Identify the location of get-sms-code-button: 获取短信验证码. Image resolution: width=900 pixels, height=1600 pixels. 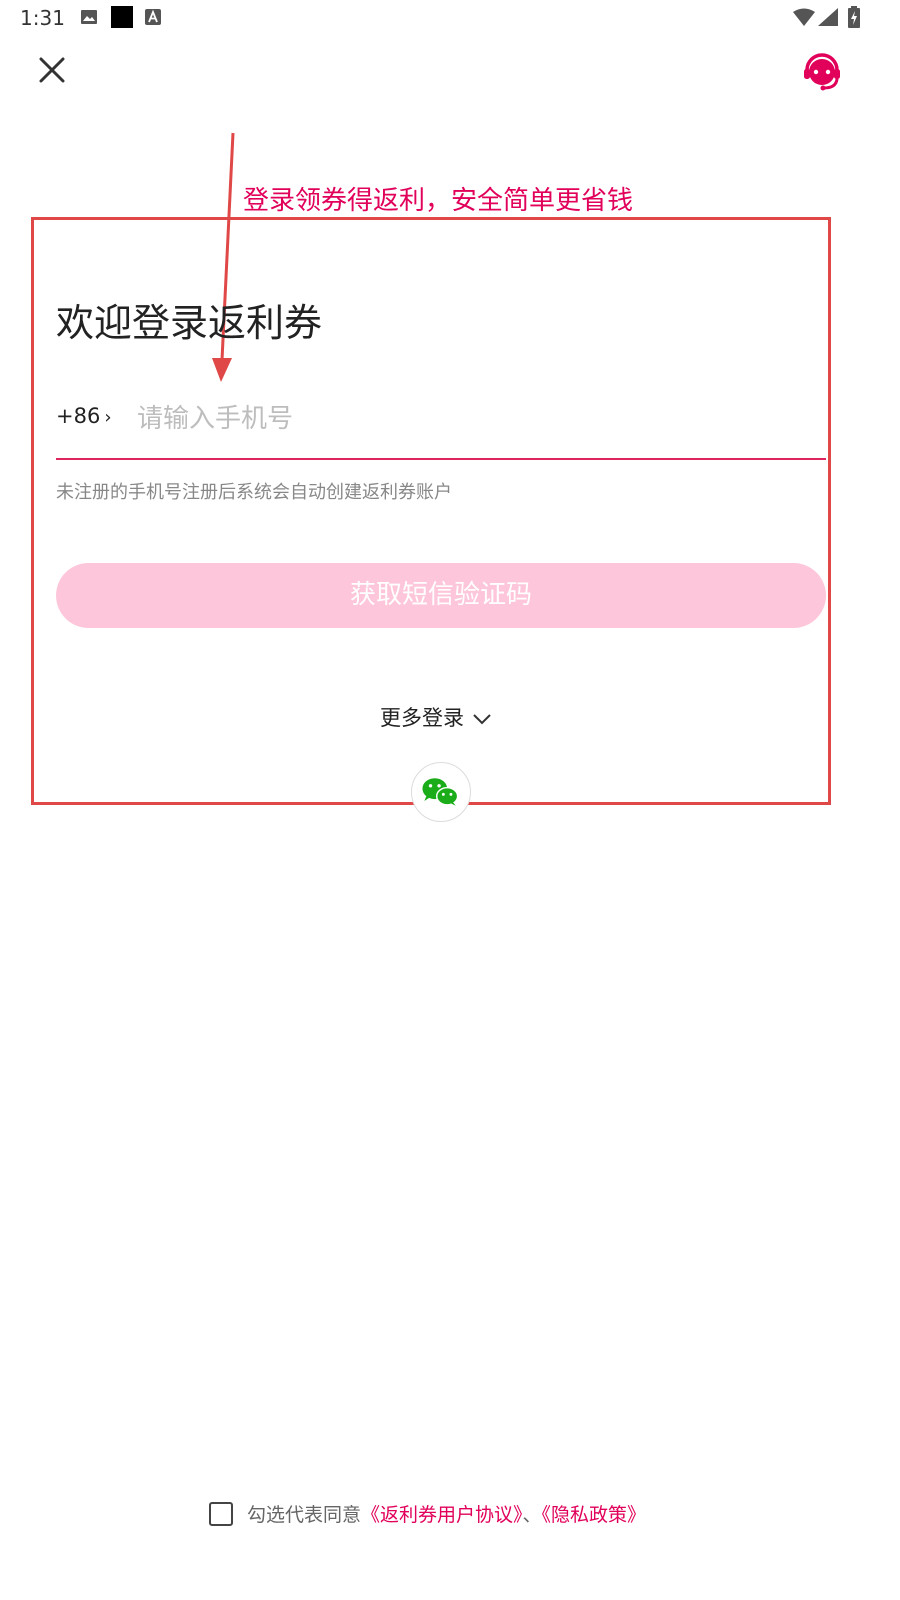
(441, 595).